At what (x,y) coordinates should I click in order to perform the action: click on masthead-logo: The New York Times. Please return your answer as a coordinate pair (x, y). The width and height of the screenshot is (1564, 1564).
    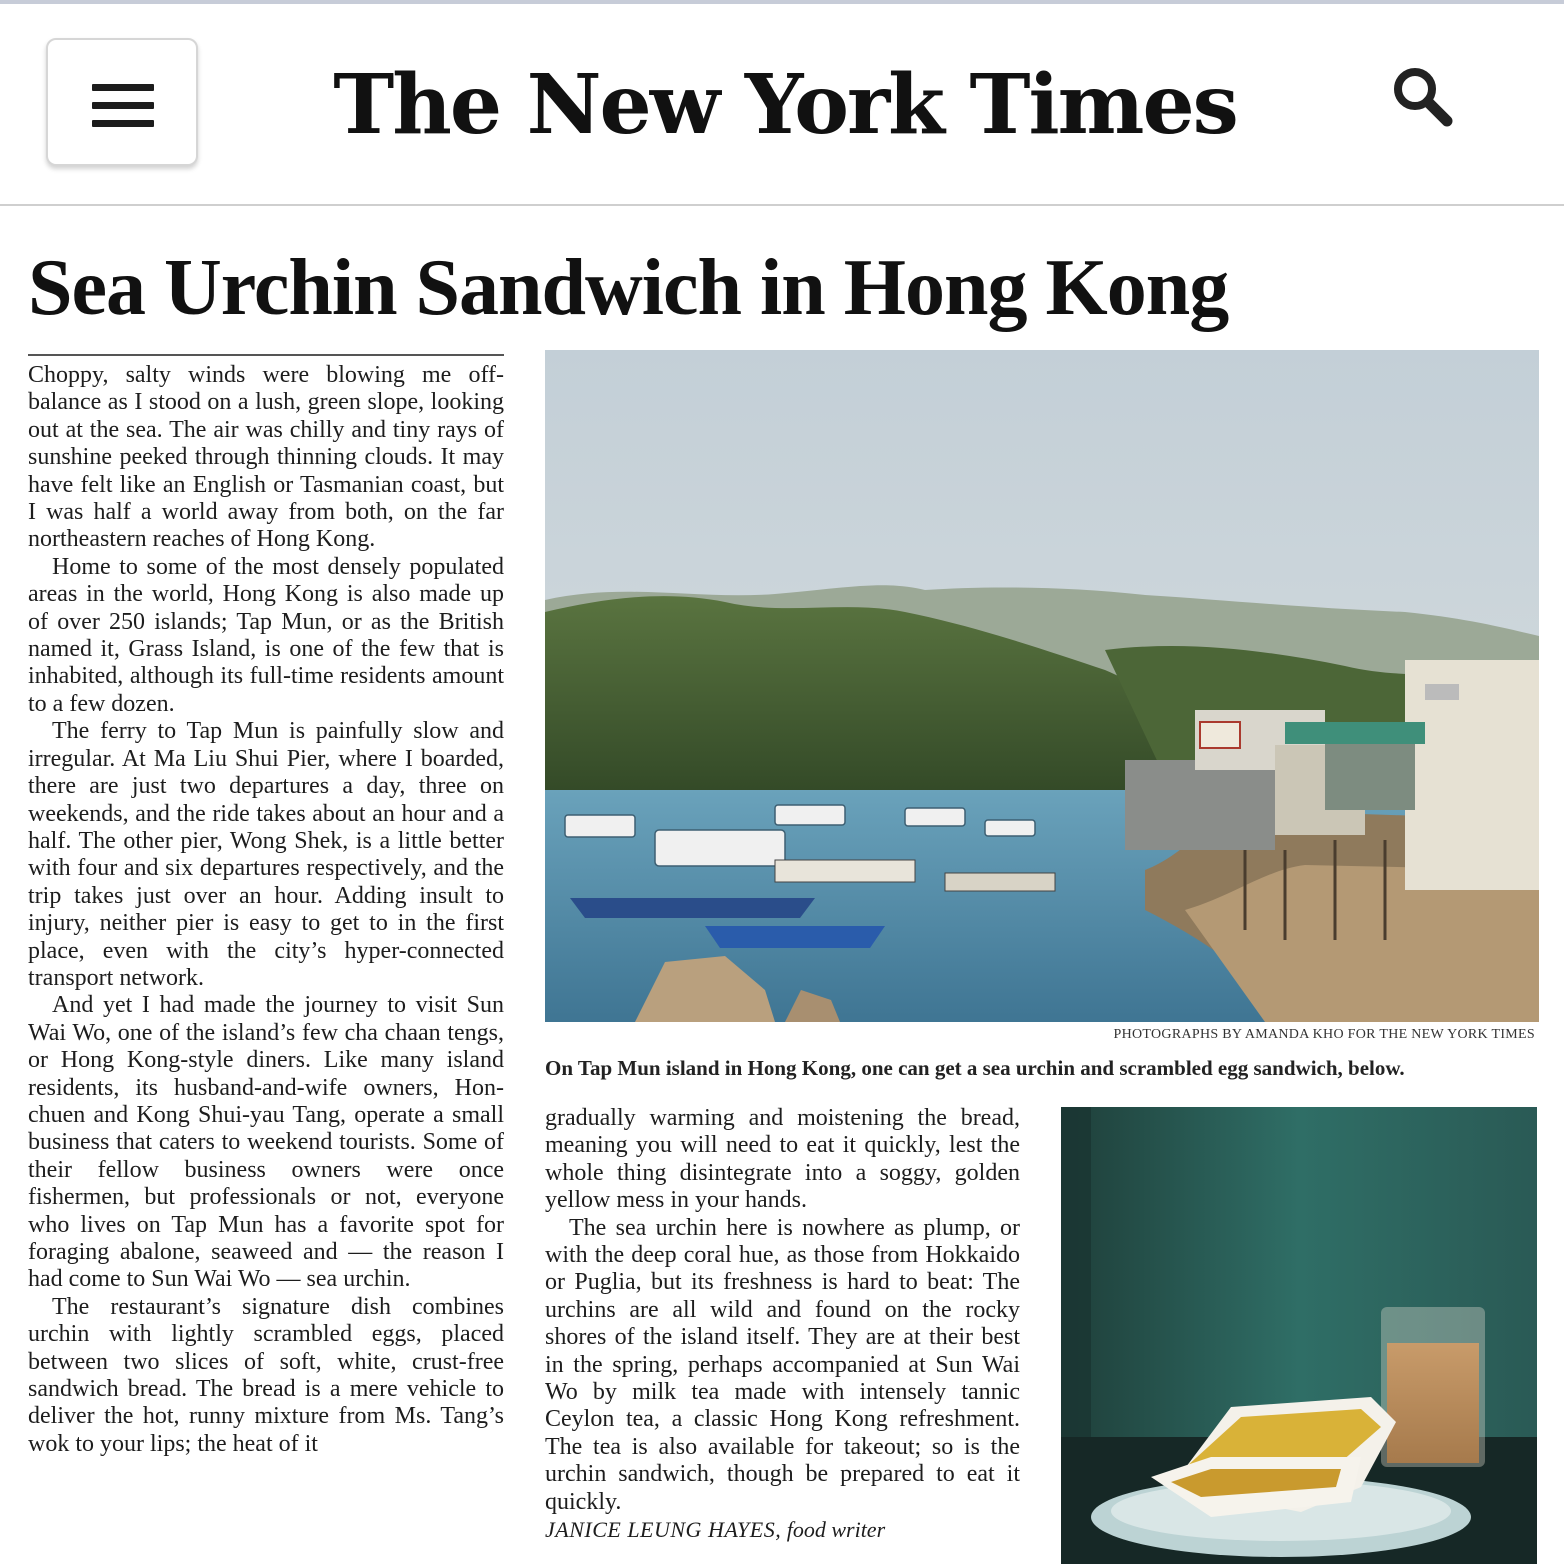
    Looking at the image, I should click on (785, 105).